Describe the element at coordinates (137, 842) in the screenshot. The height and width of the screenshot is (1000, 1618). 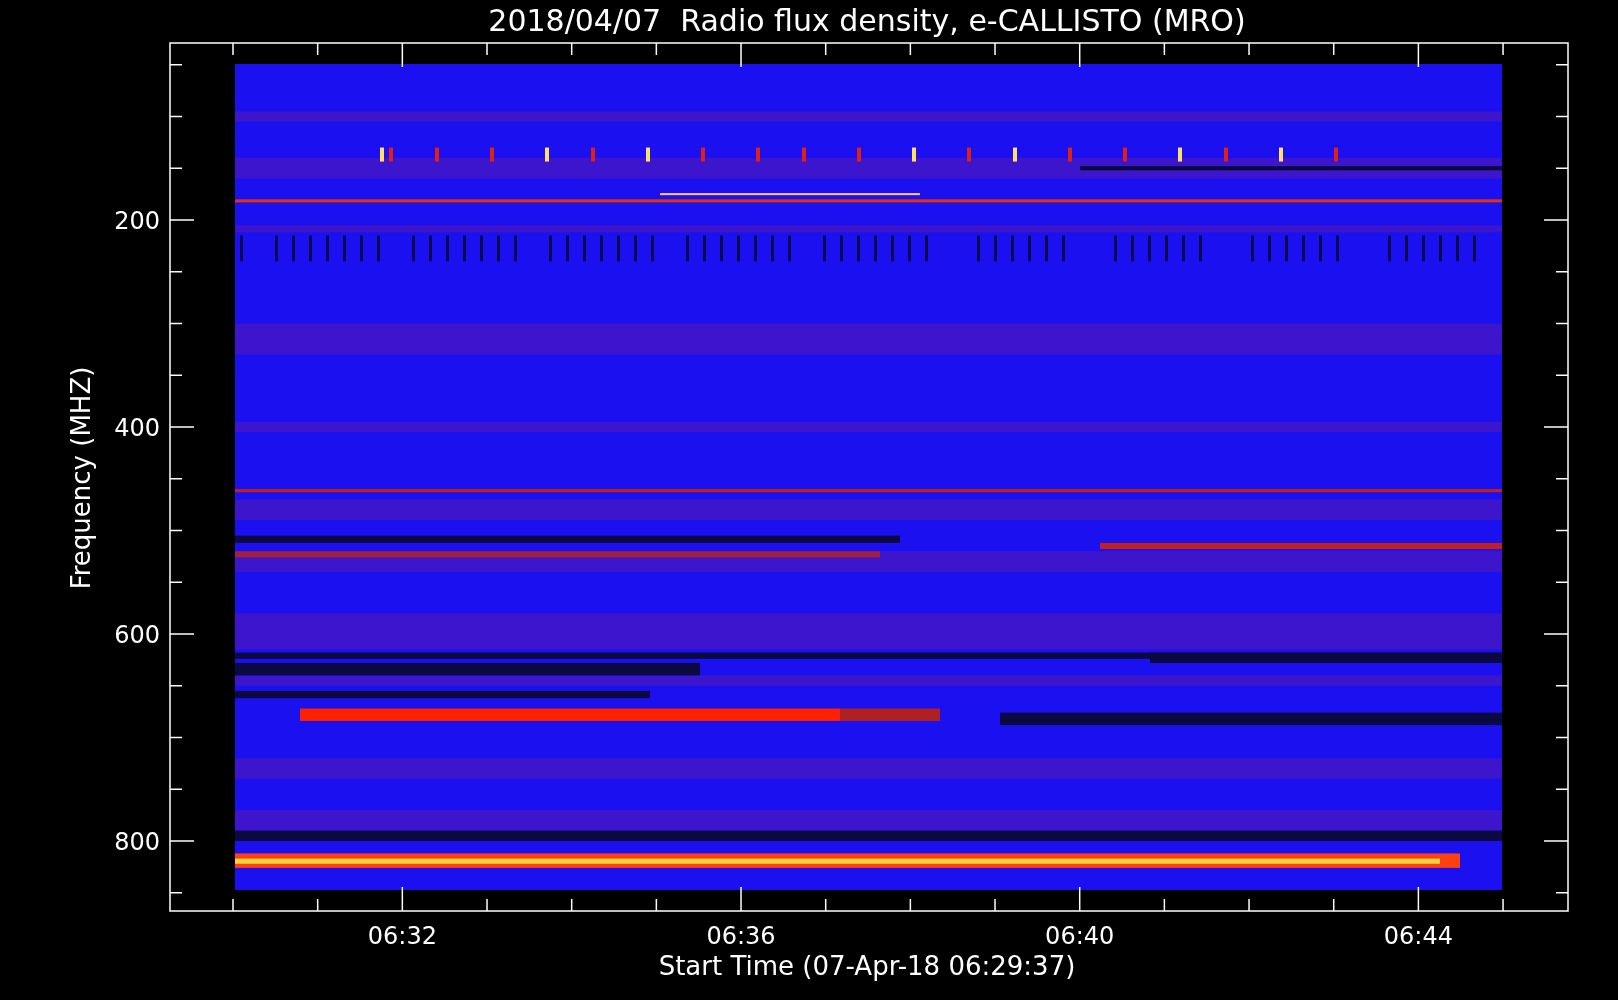
I see `y-tick-label: 800` at that location.